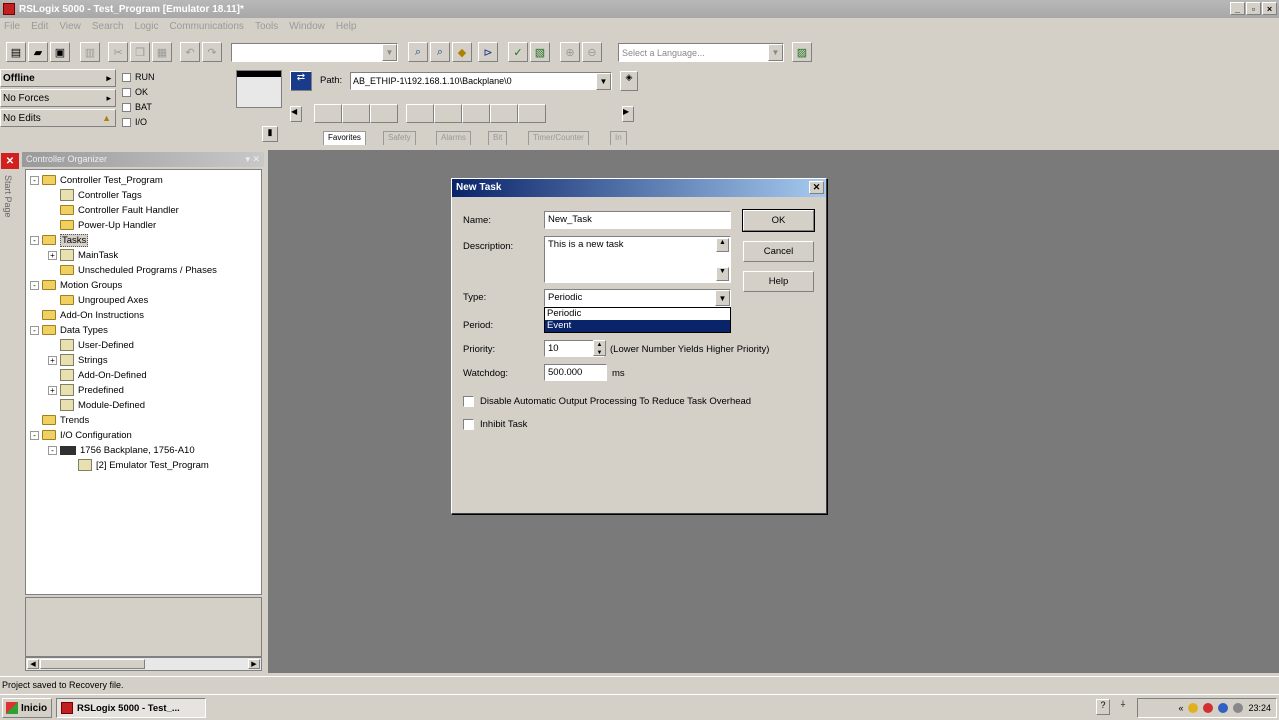 The width and height of the screenshot is (1279, 720). What do you see at coordinates (540, 52) in the screenshot?
I see `verify-controller-icon: ▧` at bounding box center [540, 52].